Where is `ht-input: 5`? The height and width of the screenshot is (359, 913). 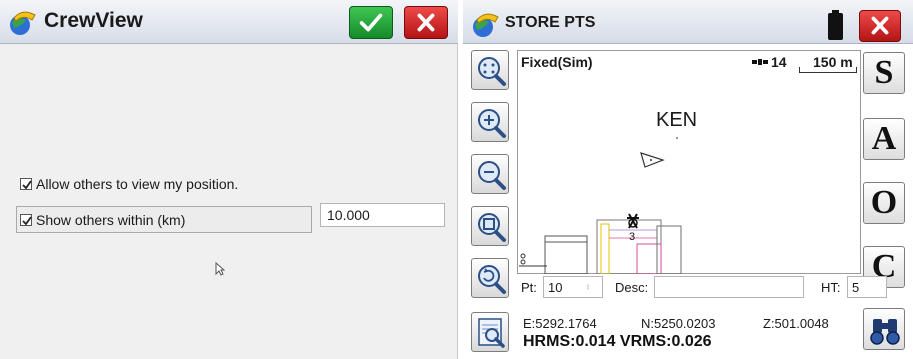 ht-input: 5 is located at coordinates (867, 287).